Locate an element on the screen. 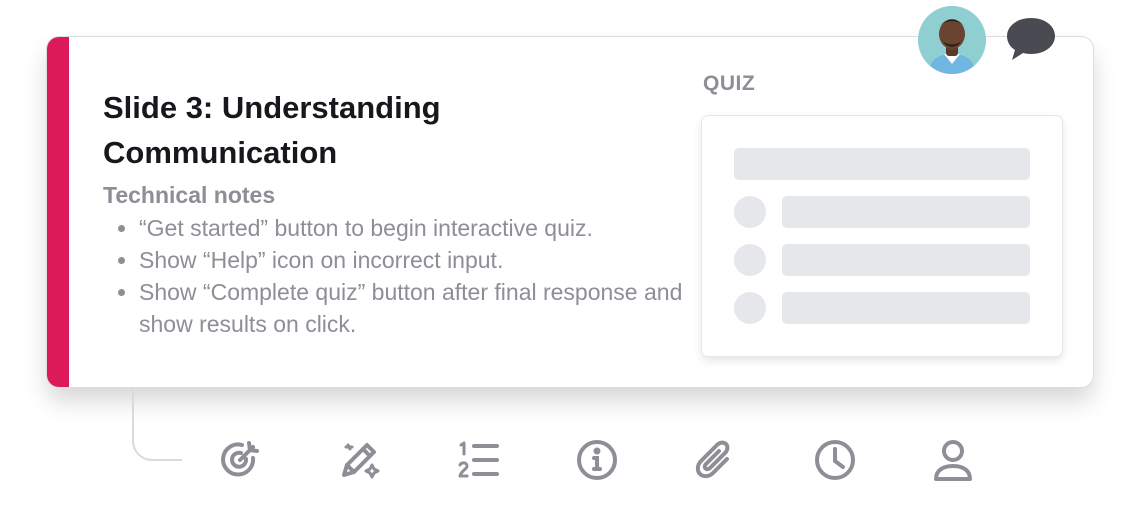 The height and width of the screenshot is (514, 1139). slide-accent-bar is located at coordinates (58, 212).